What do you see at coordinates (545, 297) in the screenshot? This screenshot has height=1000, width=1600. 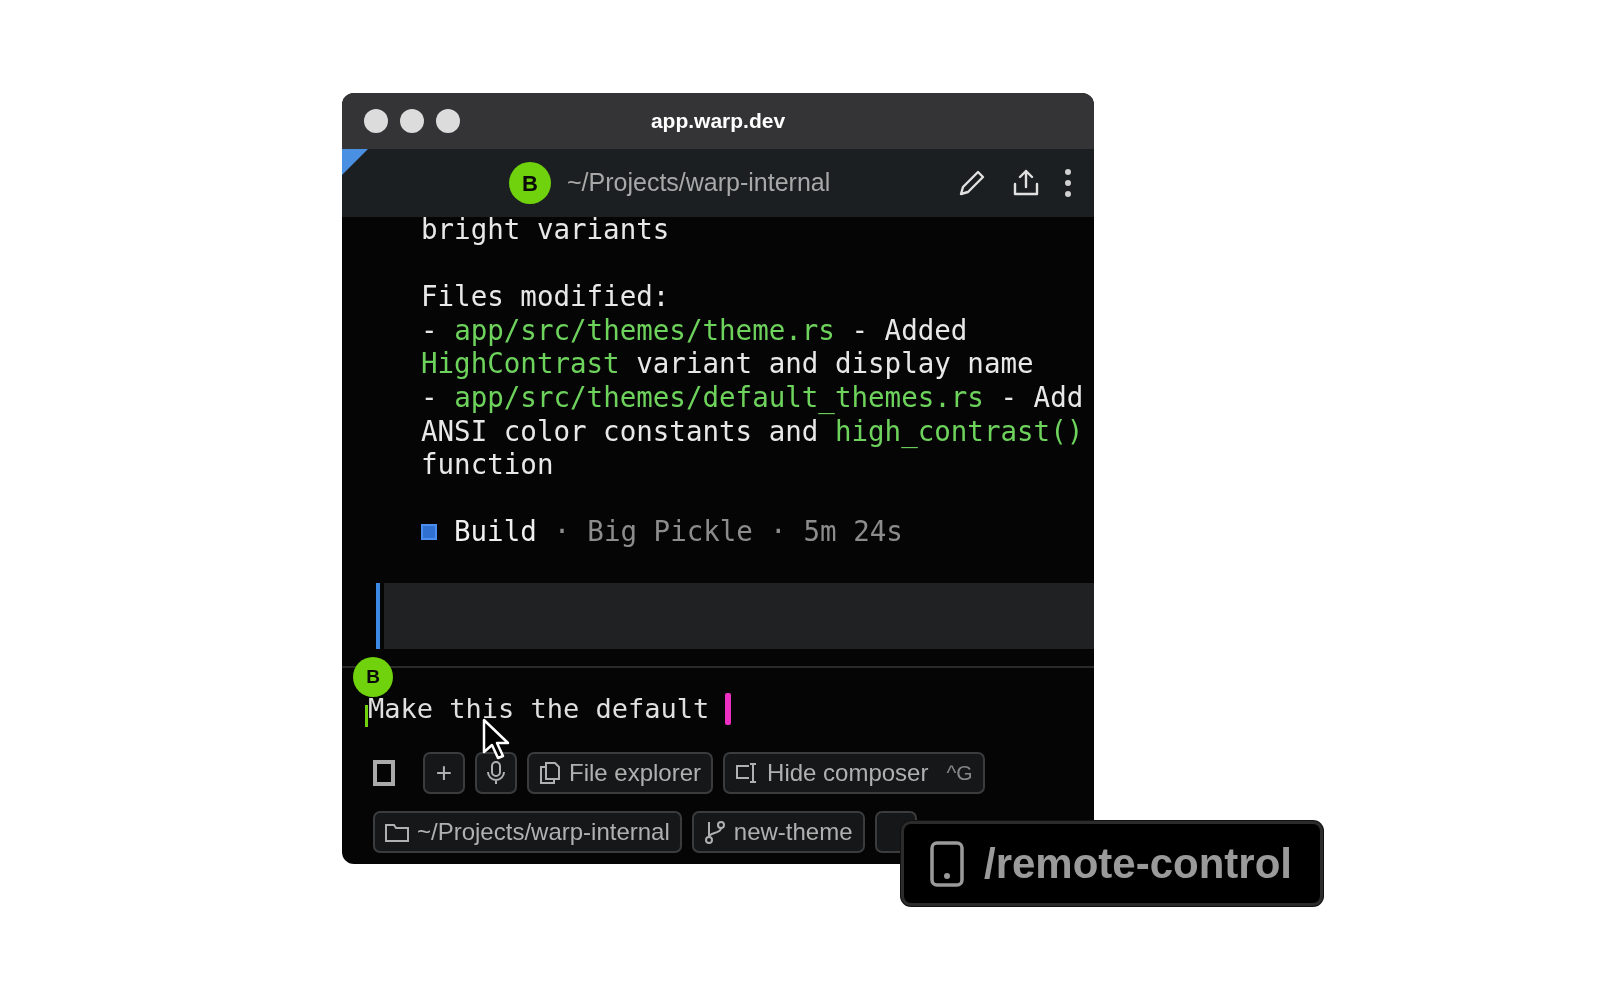 I see `output-line: Files modified:` at bounding box center [545, 297].